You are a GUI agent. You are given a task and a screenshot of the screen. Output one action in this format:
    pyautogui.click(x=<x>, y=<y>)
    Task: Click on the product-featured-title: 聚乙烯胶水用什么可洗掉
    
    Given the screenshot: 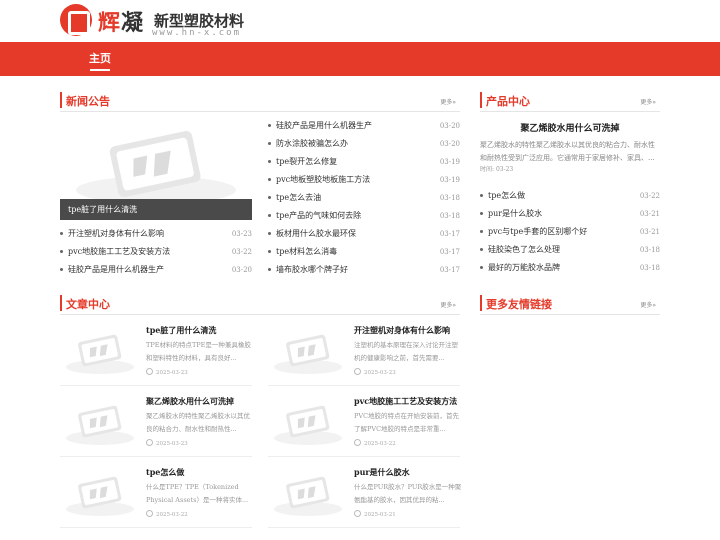 What is the action you would take?
    pyautogui.click(x=570, y=127)
    